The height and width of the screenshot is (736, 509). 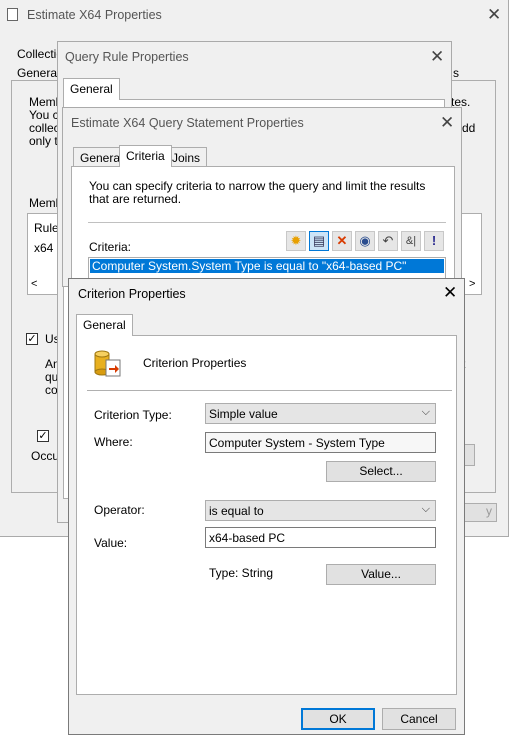 I want to click on window-app-icon, so click(x=12, y=14).